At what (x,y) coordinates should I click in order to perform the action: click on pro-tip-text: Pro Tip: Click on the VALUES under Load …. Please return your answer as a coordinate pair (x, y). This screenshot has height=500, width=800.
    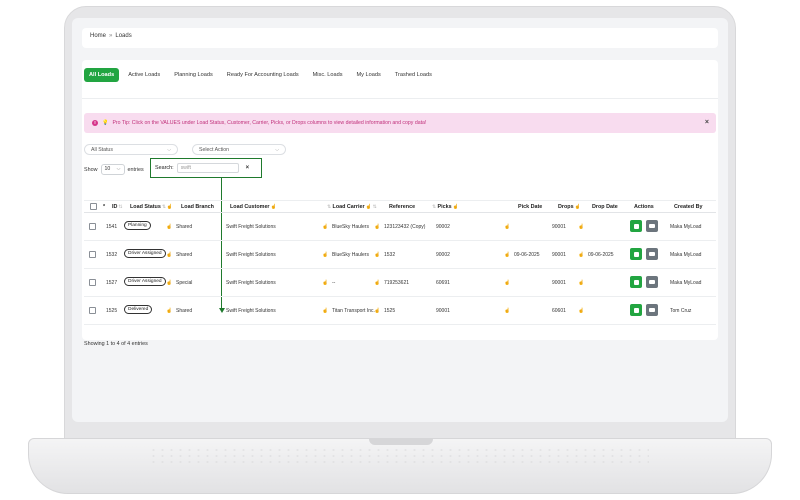
    Looking at the image, I should click on (269, 123).